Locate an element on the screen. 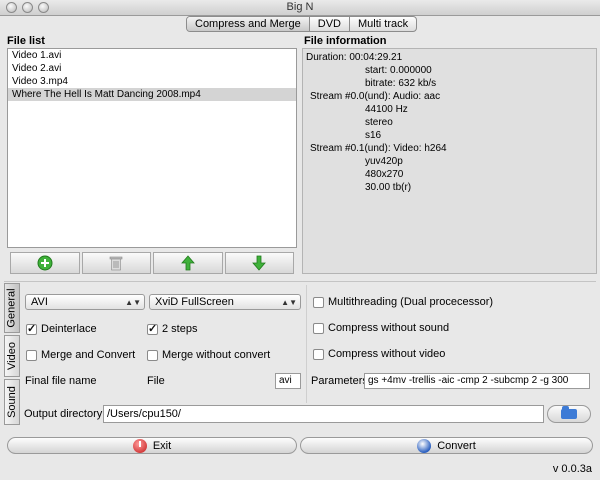 Image resolution: width=600 pixels, height=480 pixels. tab-sound-label: Sound is located at coordinates (12, 402).